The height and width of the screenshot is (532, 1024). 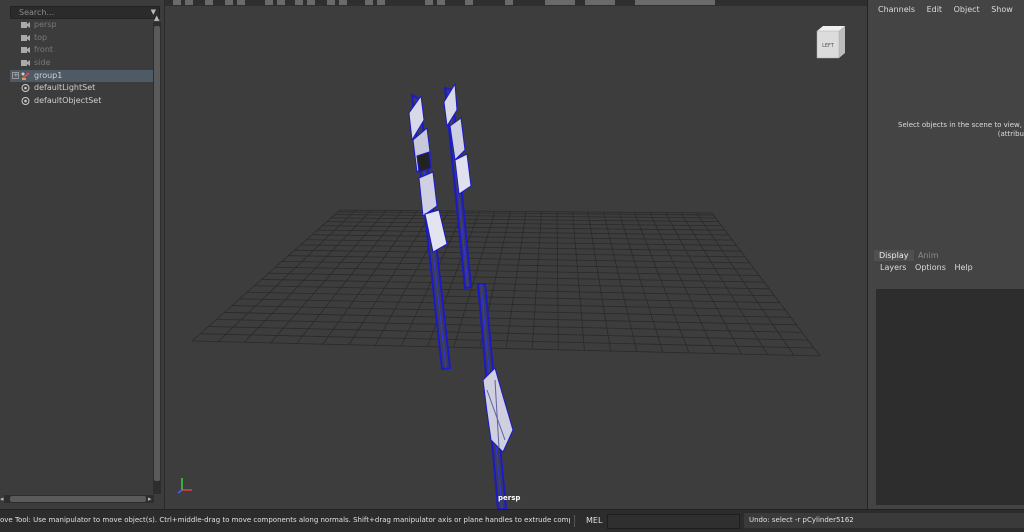 What do you see at coordinates (156, 18) in the screenshot?
I see `scroll-up-icon: ▲` at bounding box center [156, 18].